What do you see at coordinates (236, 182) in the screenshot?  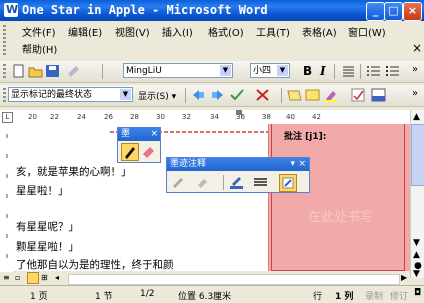 I see `pen-color-icon` at bounding box center [236, 182].